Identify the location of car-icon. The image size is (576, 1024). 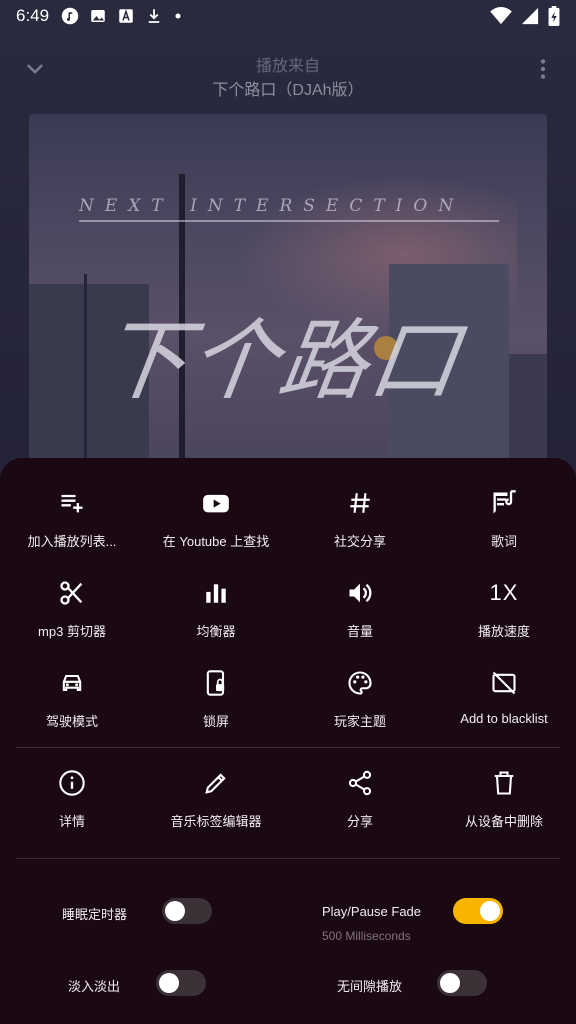
(72, 683).